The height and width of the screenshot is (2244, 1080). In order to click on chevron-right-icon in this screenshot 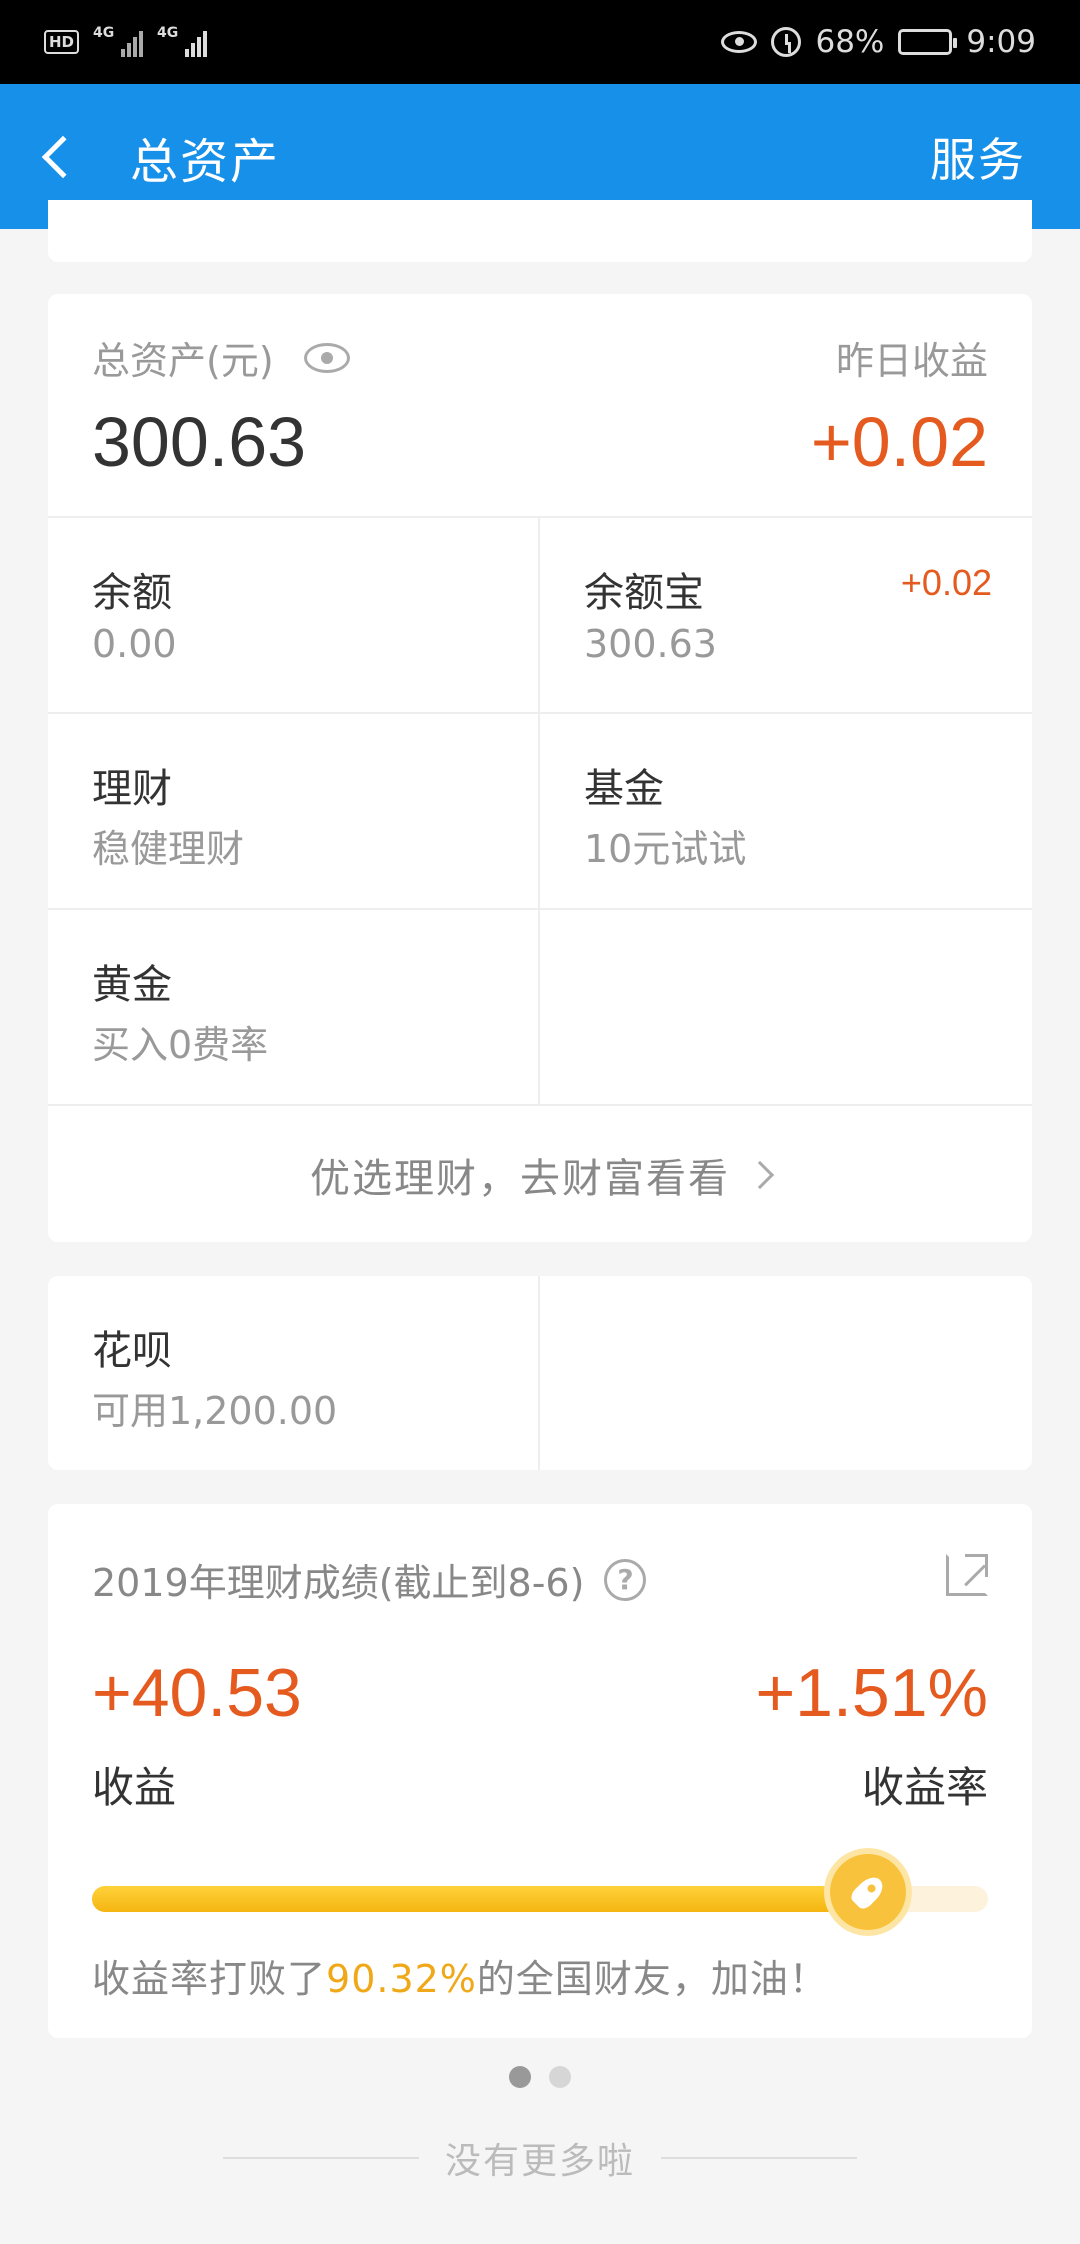, I will do `click(760, 1175)`.